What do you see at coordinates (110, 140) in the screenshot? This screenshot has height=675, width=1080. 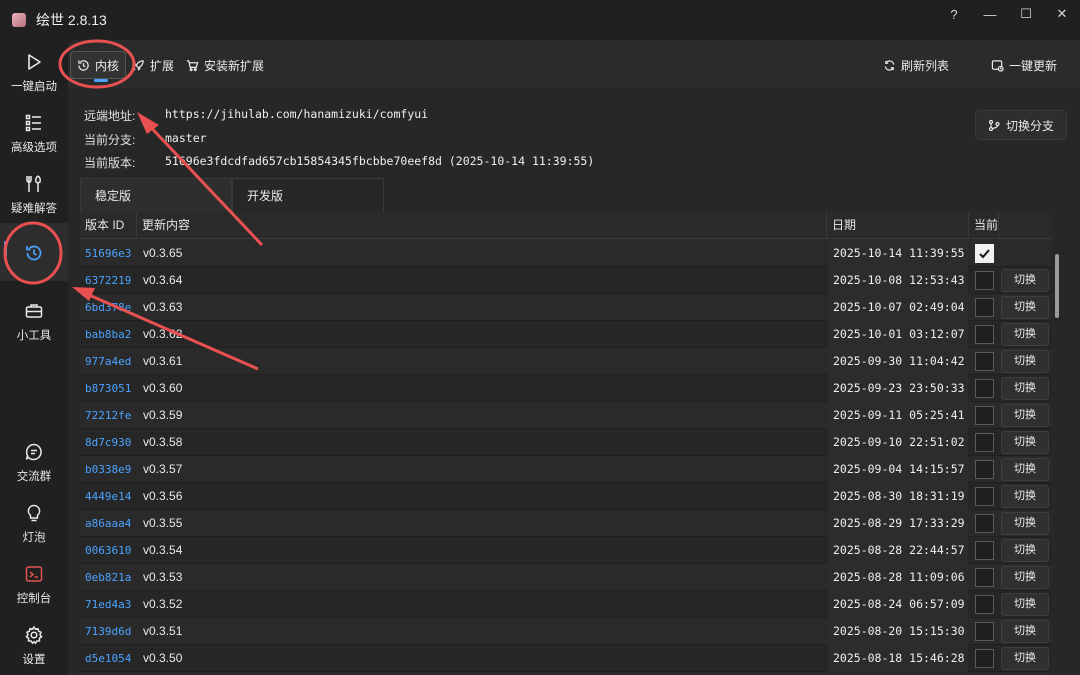 I see `current-branch-label: 当前分支:` at bounding box center [110, 140].